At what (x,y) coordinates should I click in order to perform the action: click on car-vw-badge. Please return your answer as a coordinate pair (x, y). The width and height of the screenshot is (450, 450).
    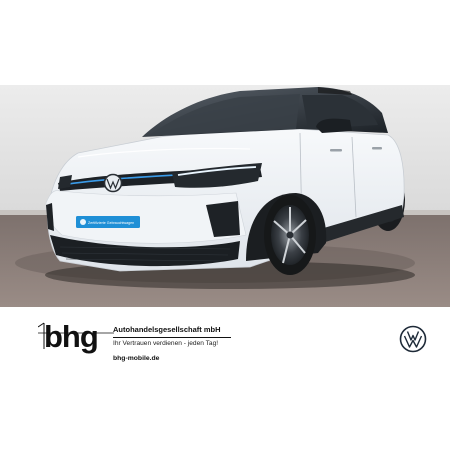
    Looking at the image, I should click on (113, 183).